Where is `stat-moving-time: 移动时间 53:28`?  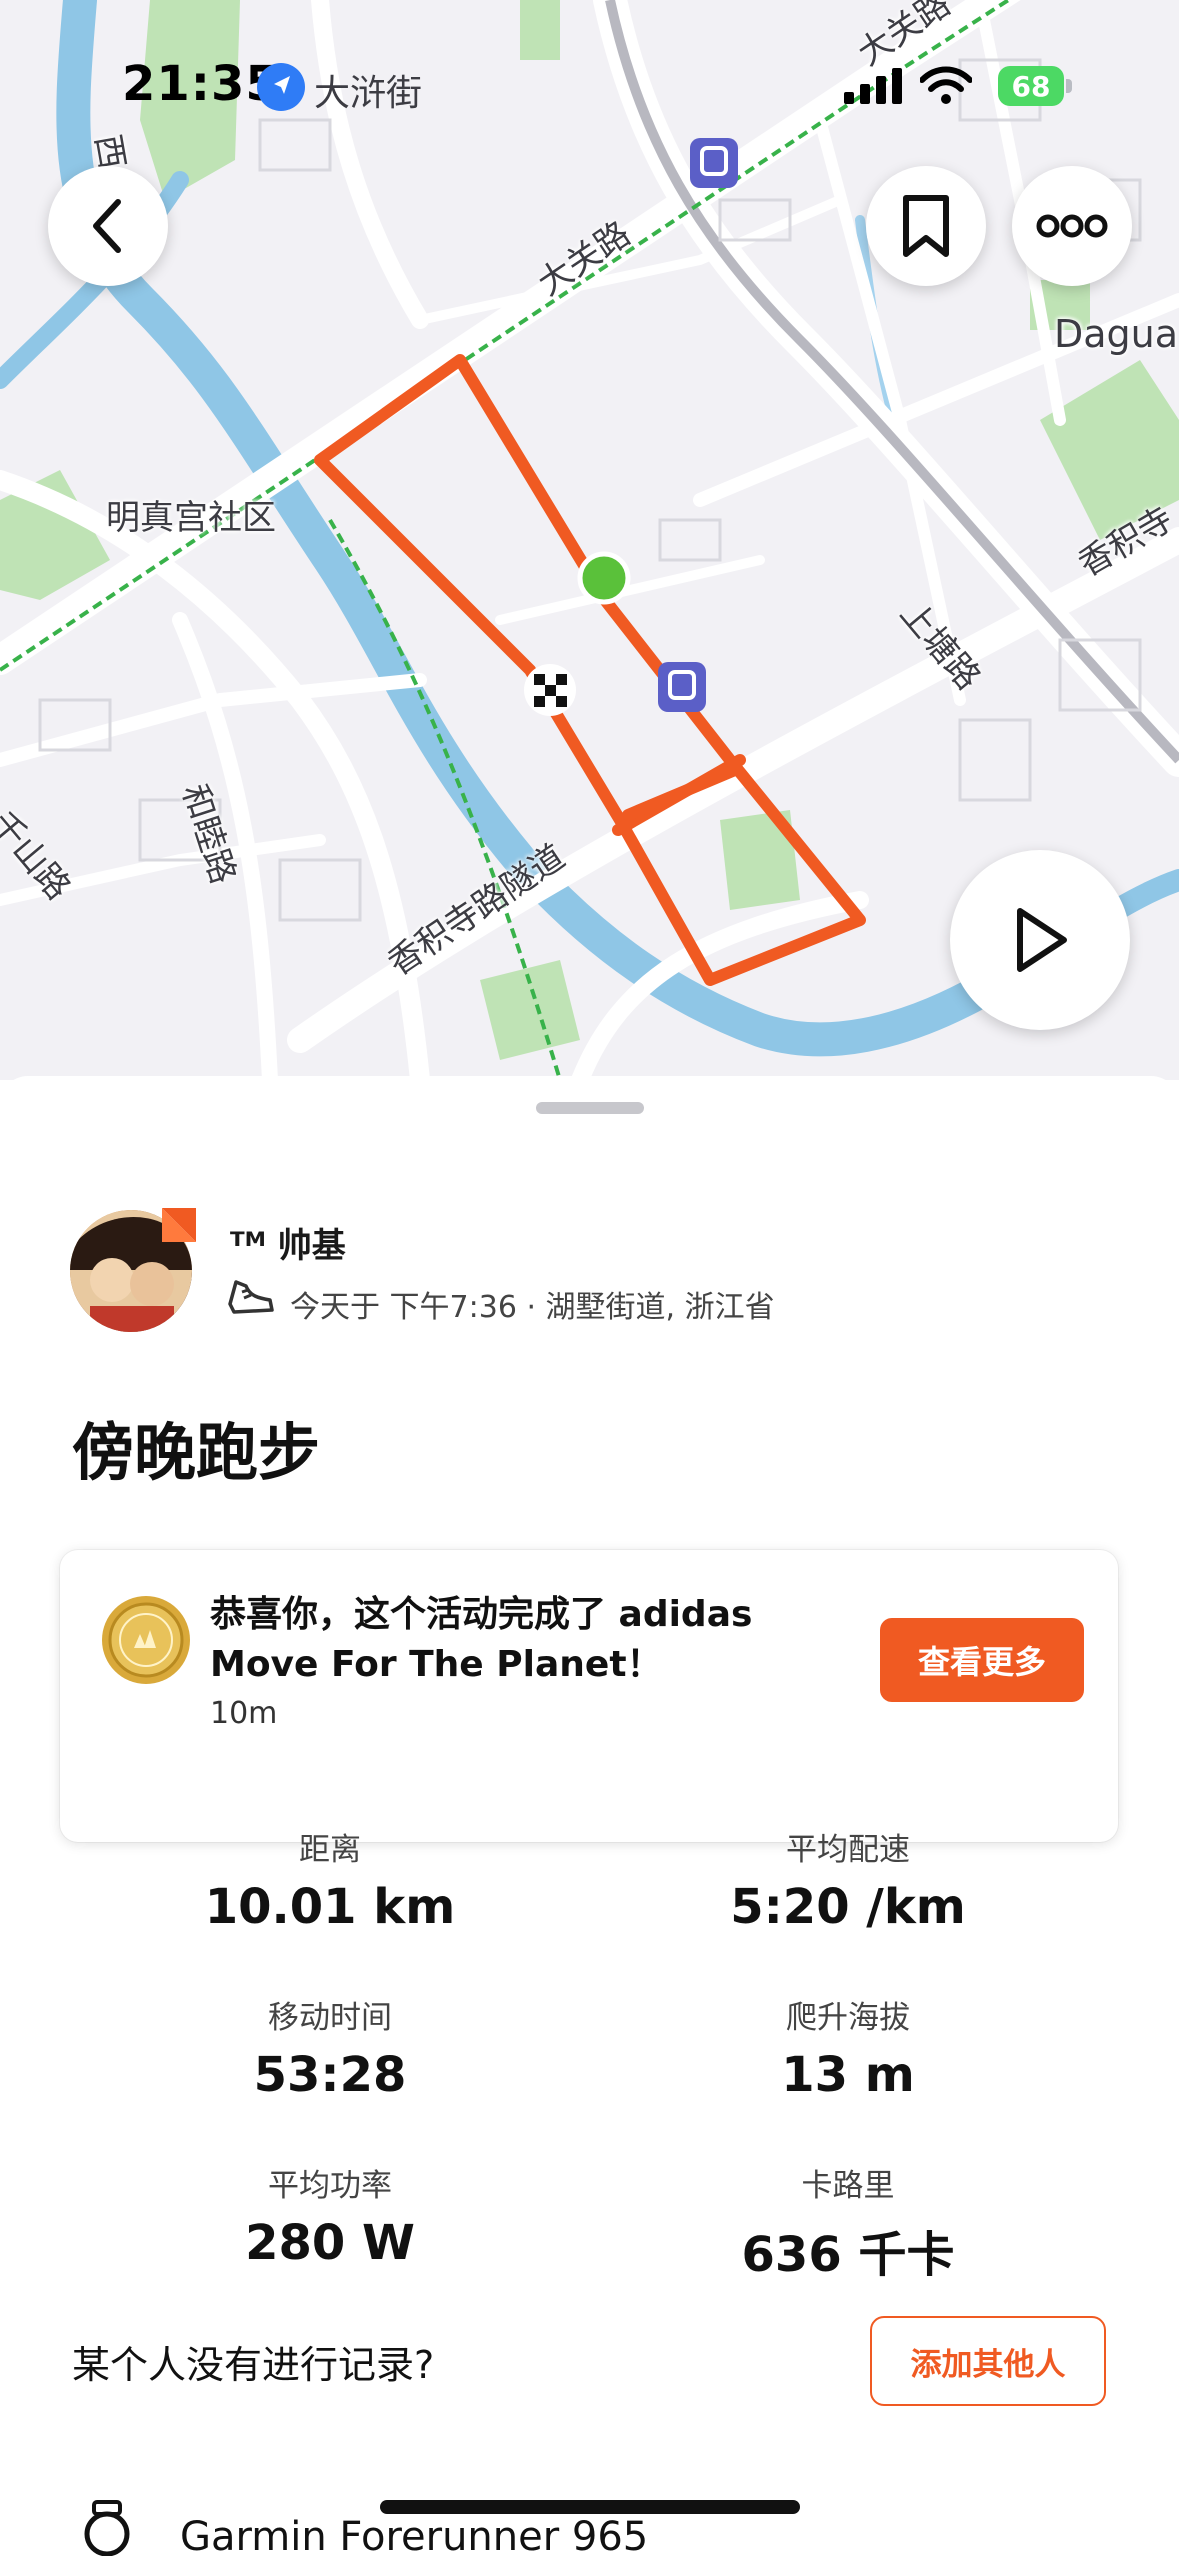 stat-moving-time: 移动时间 53:28 is located at coordinates (330, 2047).